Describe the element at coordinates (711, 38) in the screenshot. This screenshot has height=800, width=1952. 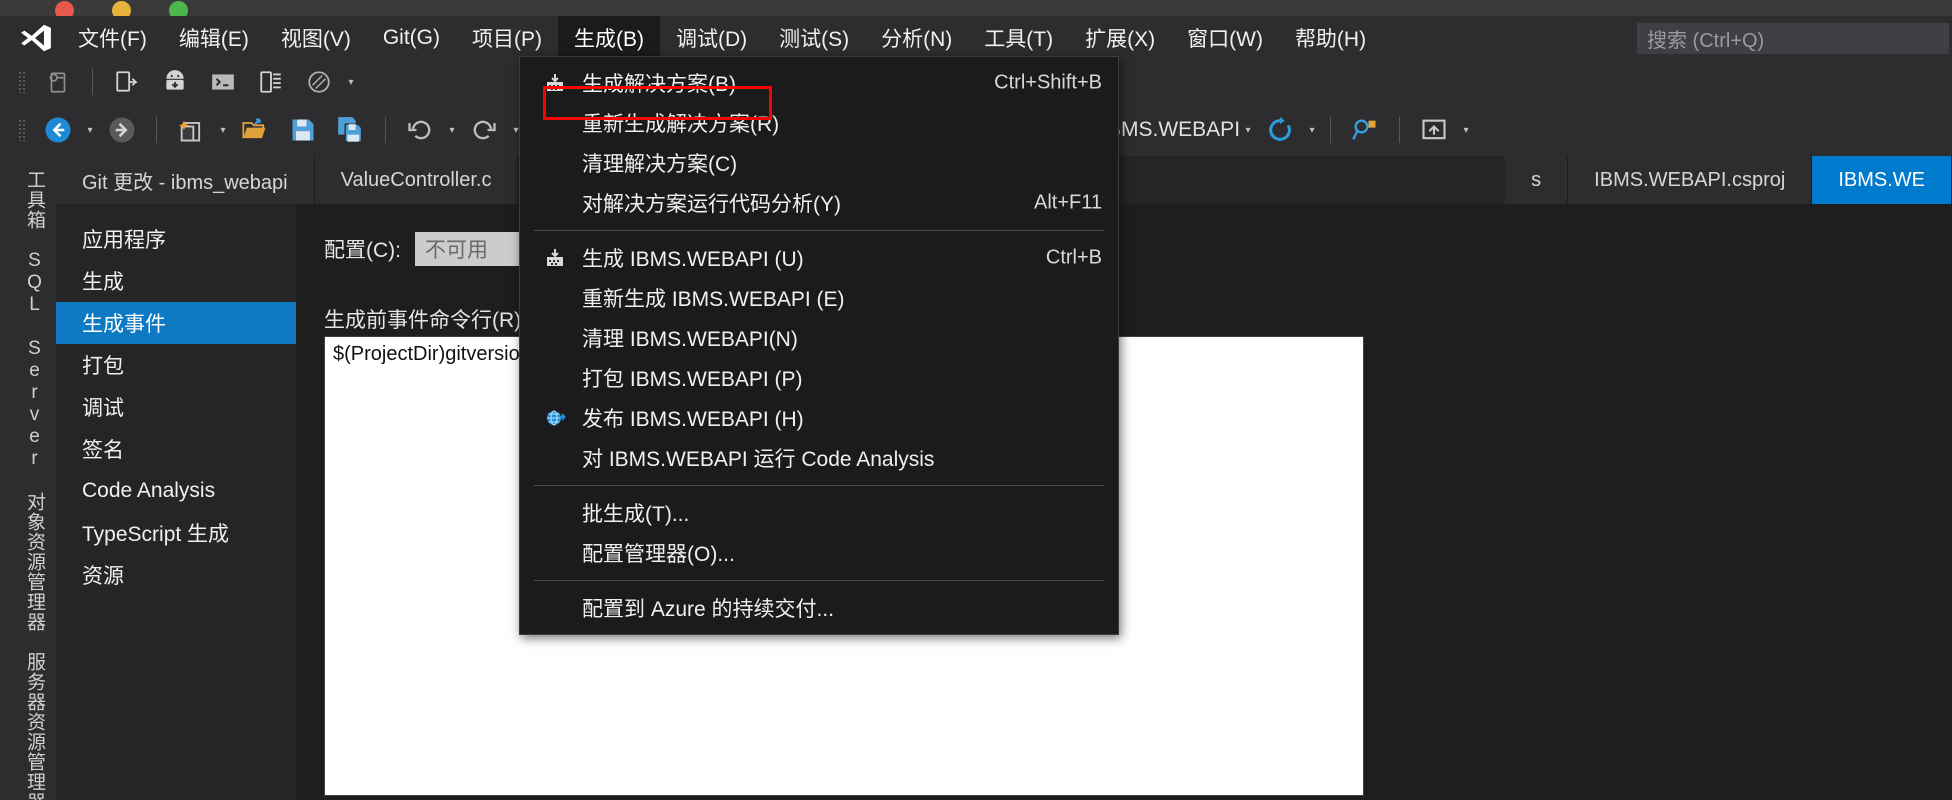
I see `menu-debug: 调试(D)` at that location.